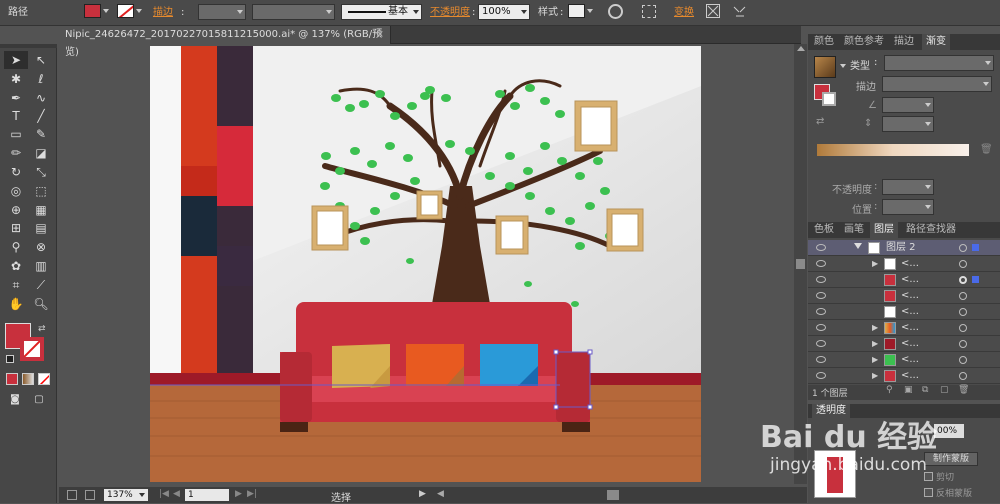 This screenshot has height=504, width=1000. I want to click on page-field: 1, so click(207, 495).